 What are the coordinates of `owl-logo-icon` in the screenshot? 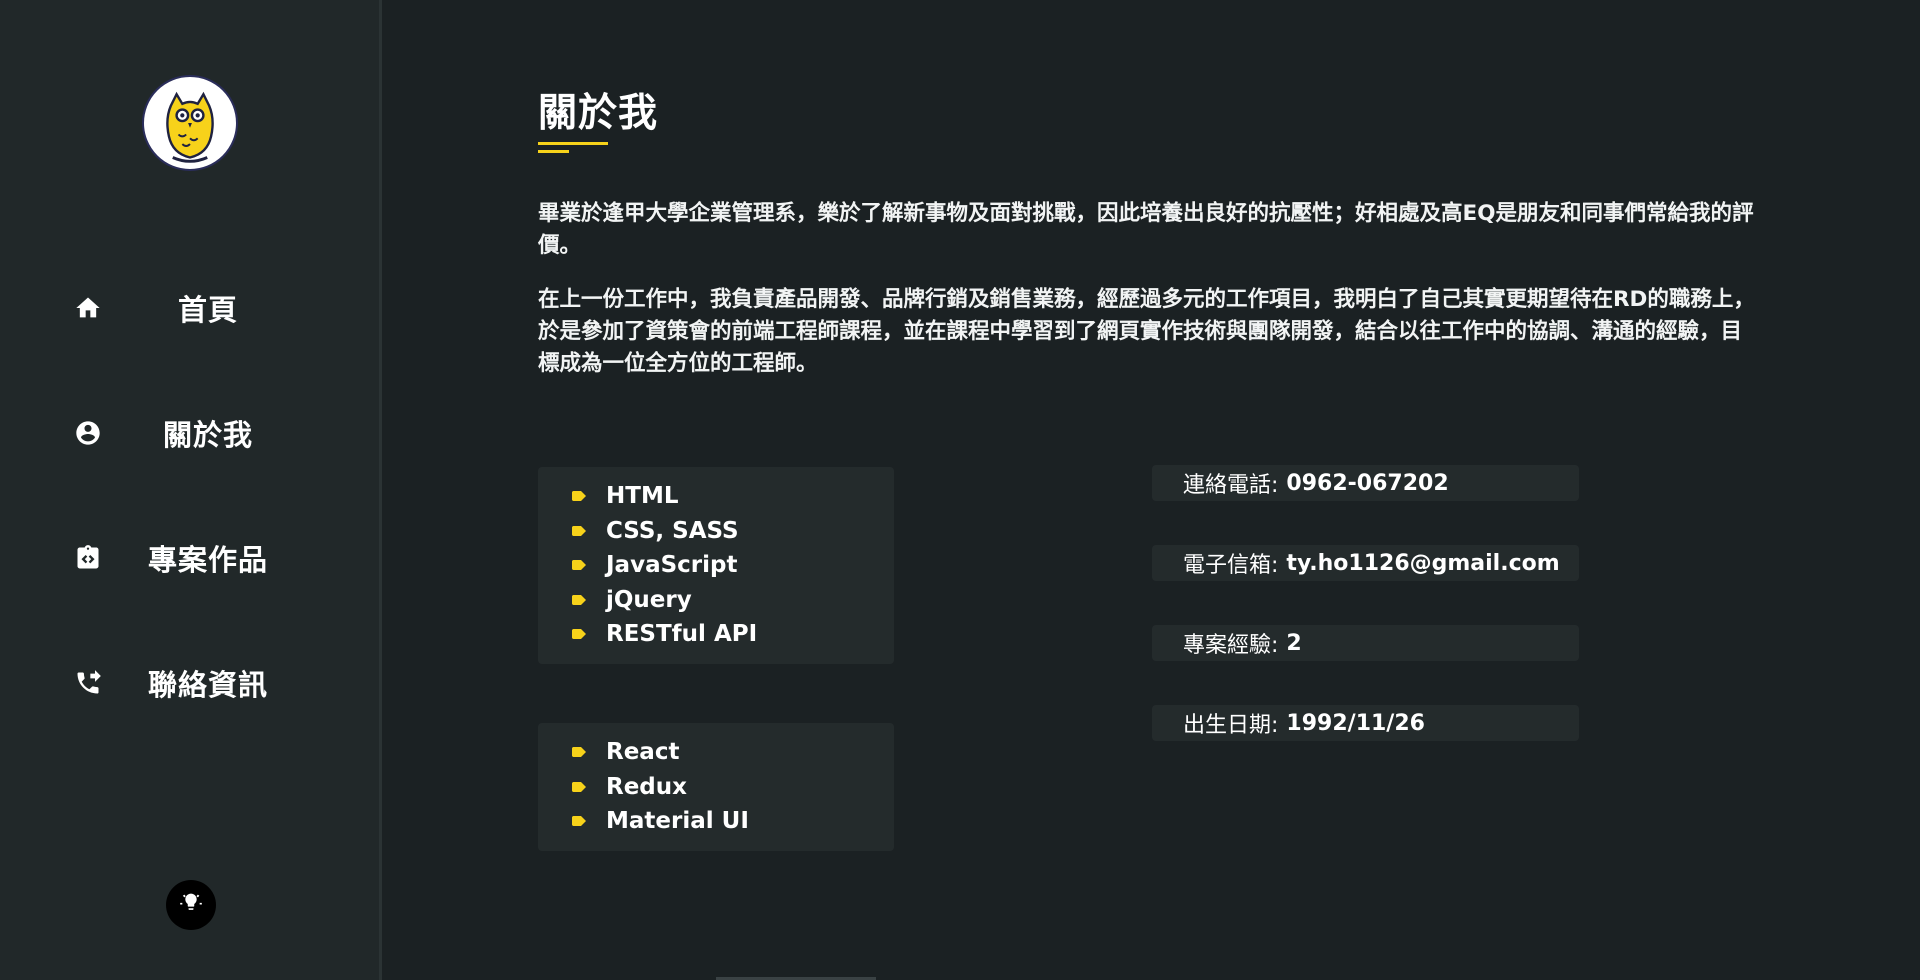 It's located at (190, 123).